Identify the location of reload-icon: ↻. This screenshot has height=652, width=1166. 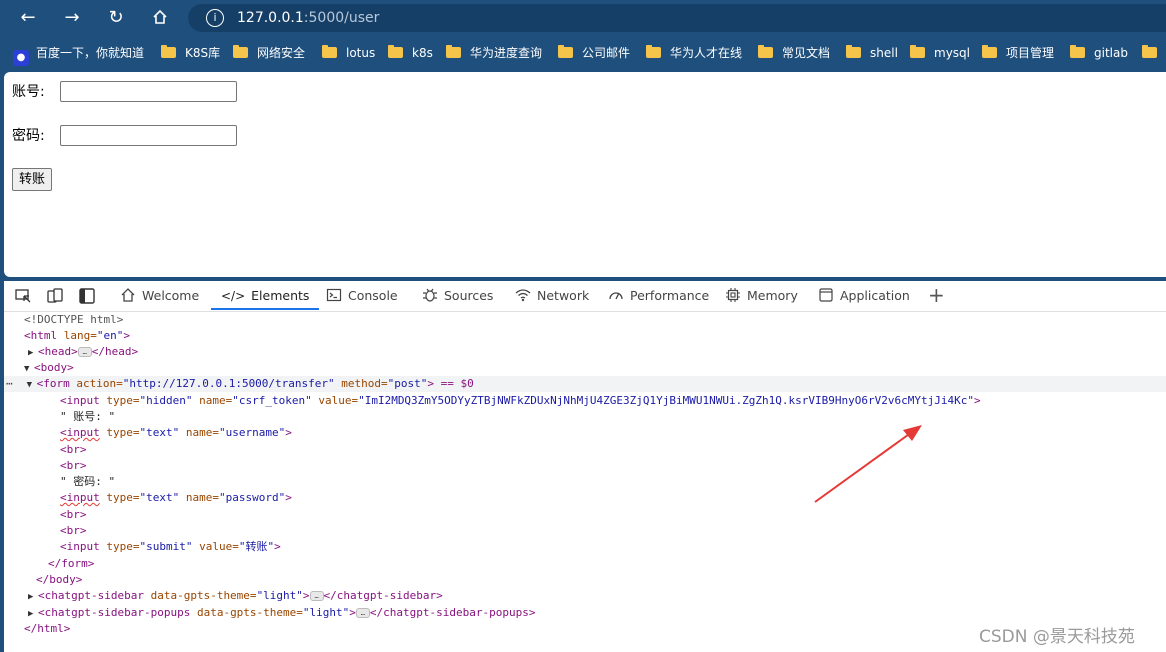
(116, 18).